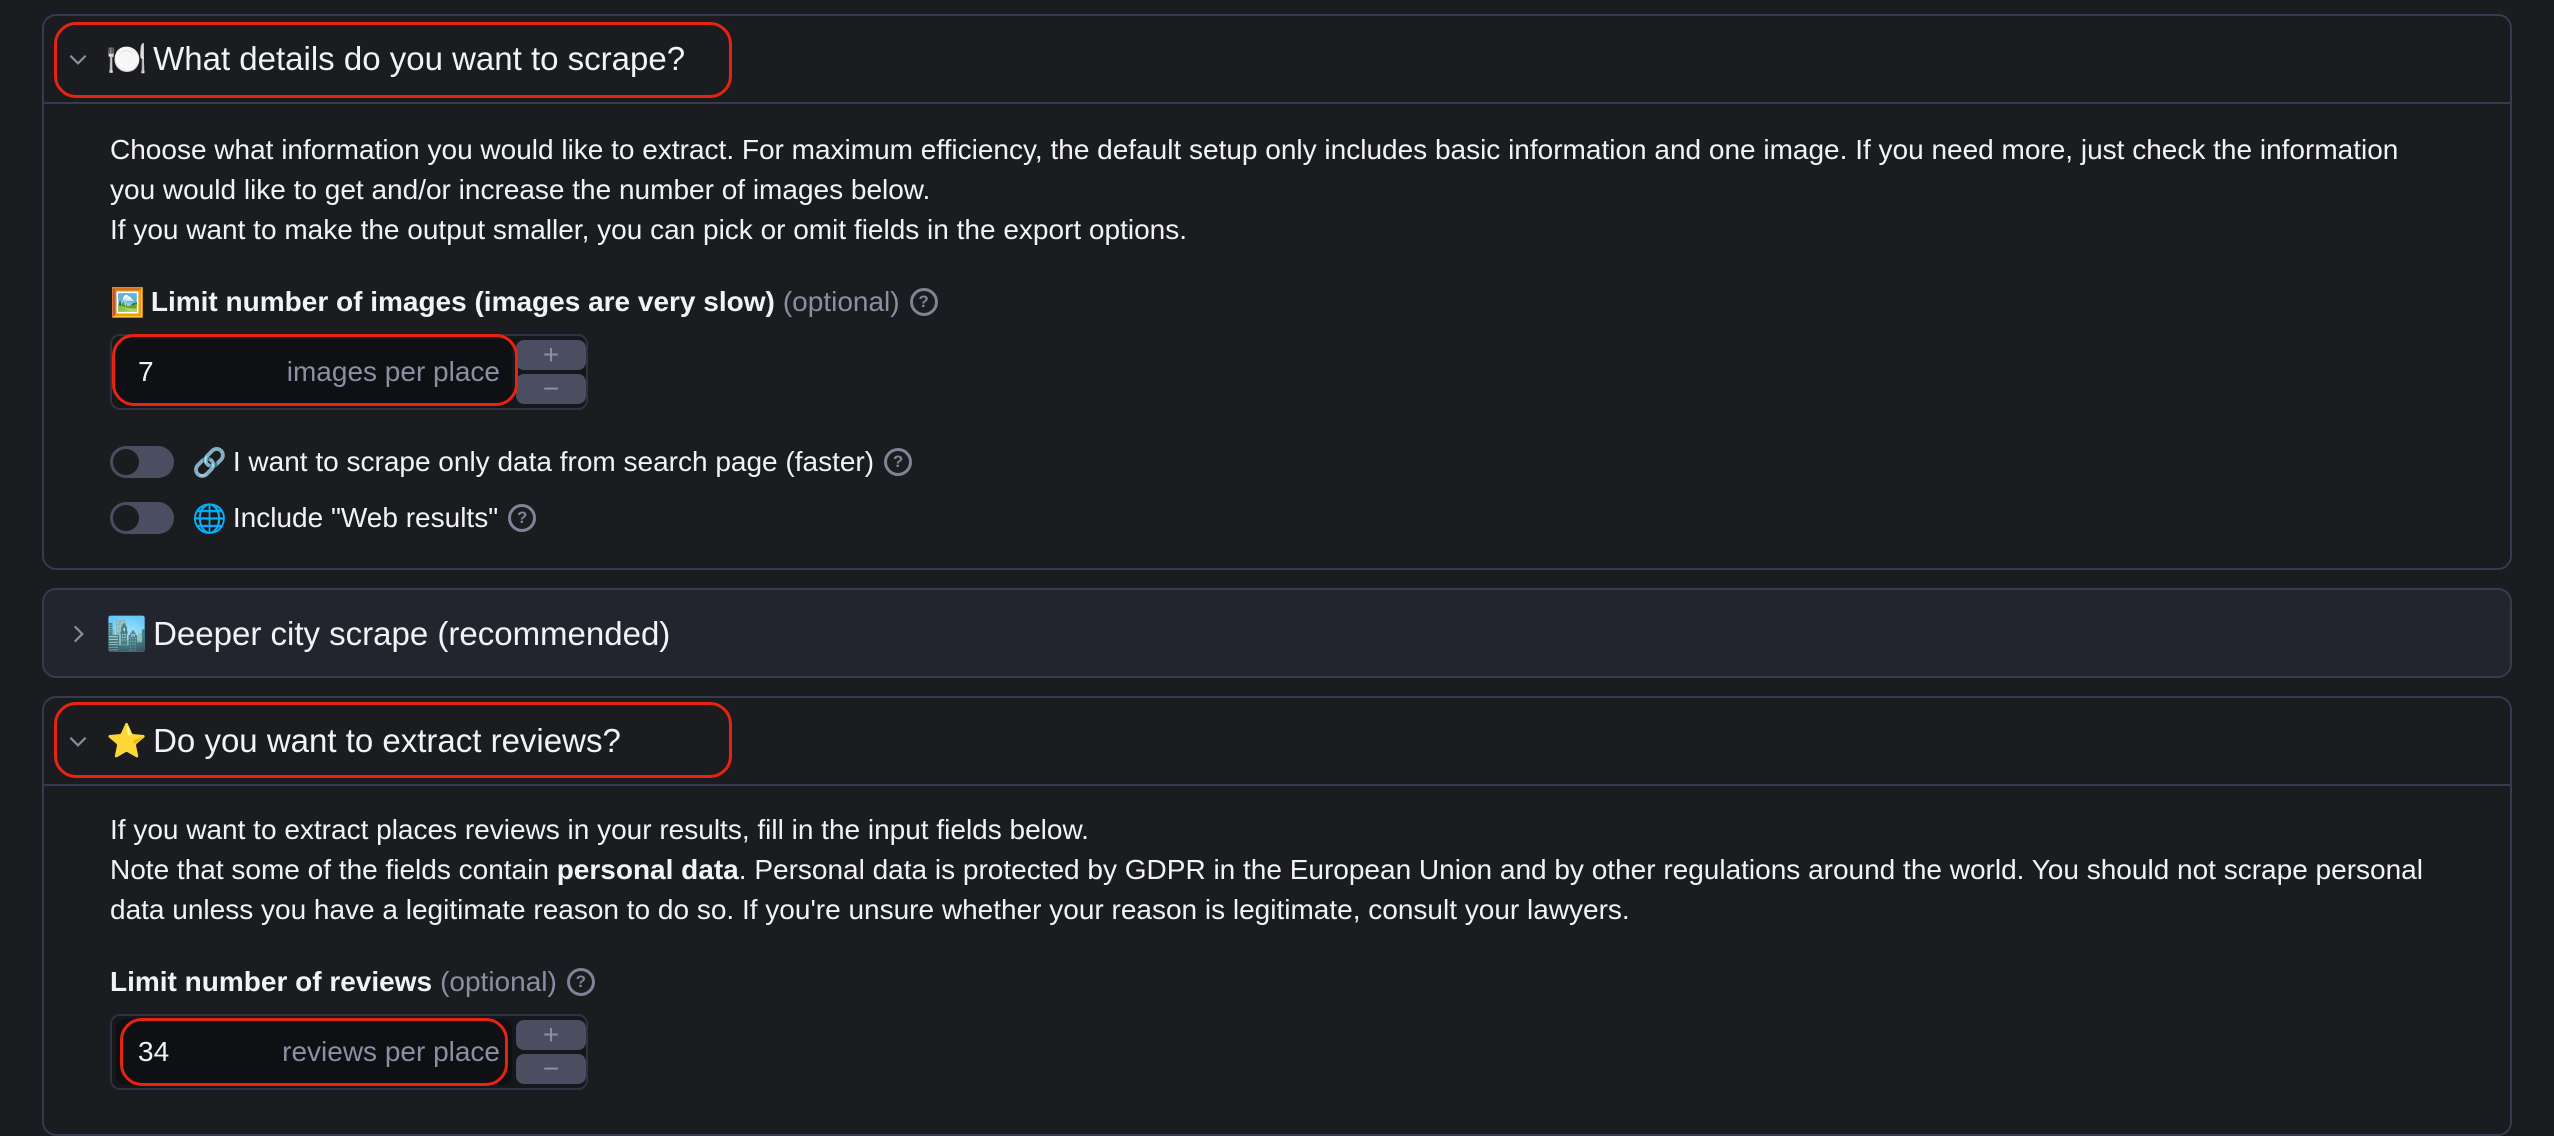 The image size is (2554, 1136). Describe the element at coordinates (1277, 982) in the screenshot. I see `reviews-limit-label: Limit number of reviews (optional) ?` at that location.